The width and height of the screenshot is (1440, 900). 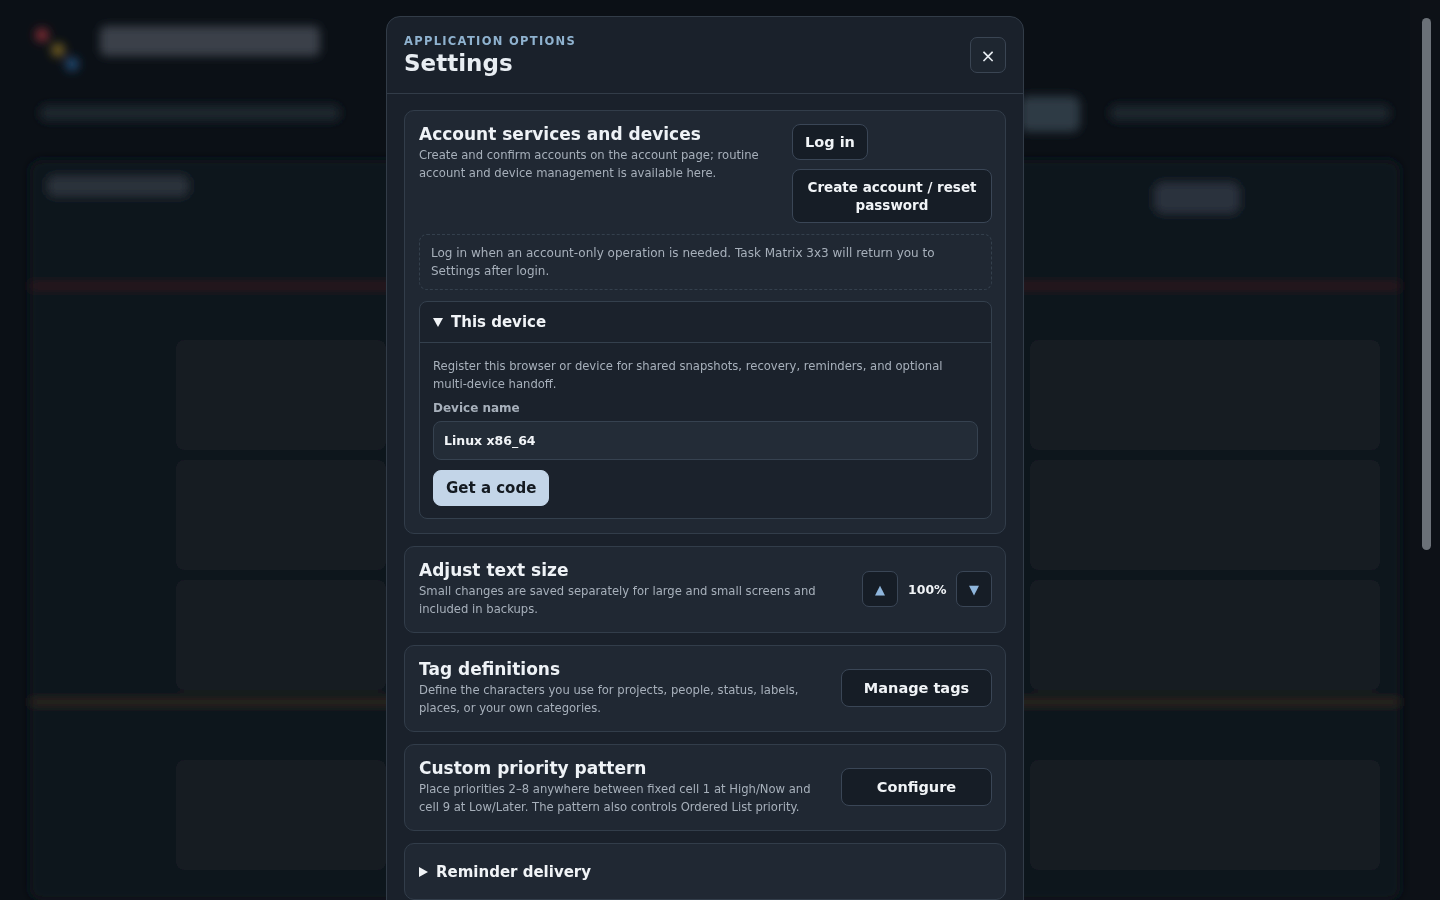 I want to click on section-toggle: Reminder delivery, so click(x=705, y=871).